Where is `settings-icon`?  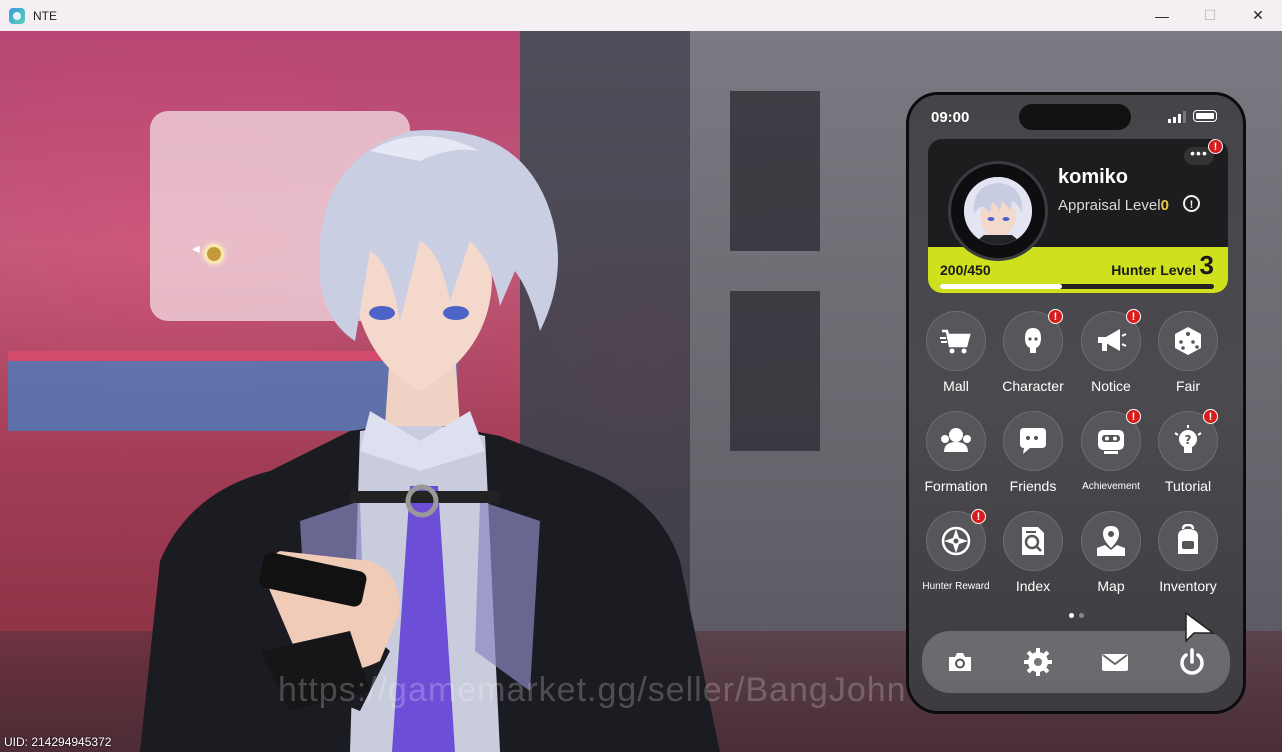
settings-icon is located at coordinates (1038, 662).